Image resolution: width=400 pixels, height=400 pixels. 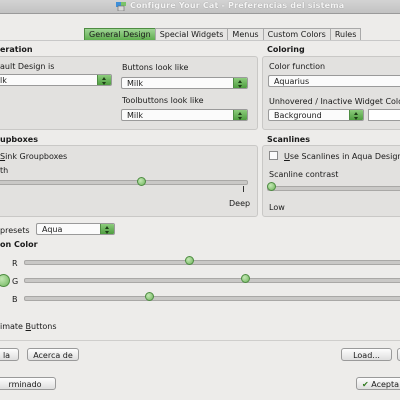 What do you see at coordinates (15, 281) in the screenshot?
I see `green-channel-label: G` at bounding box center [15, 281].